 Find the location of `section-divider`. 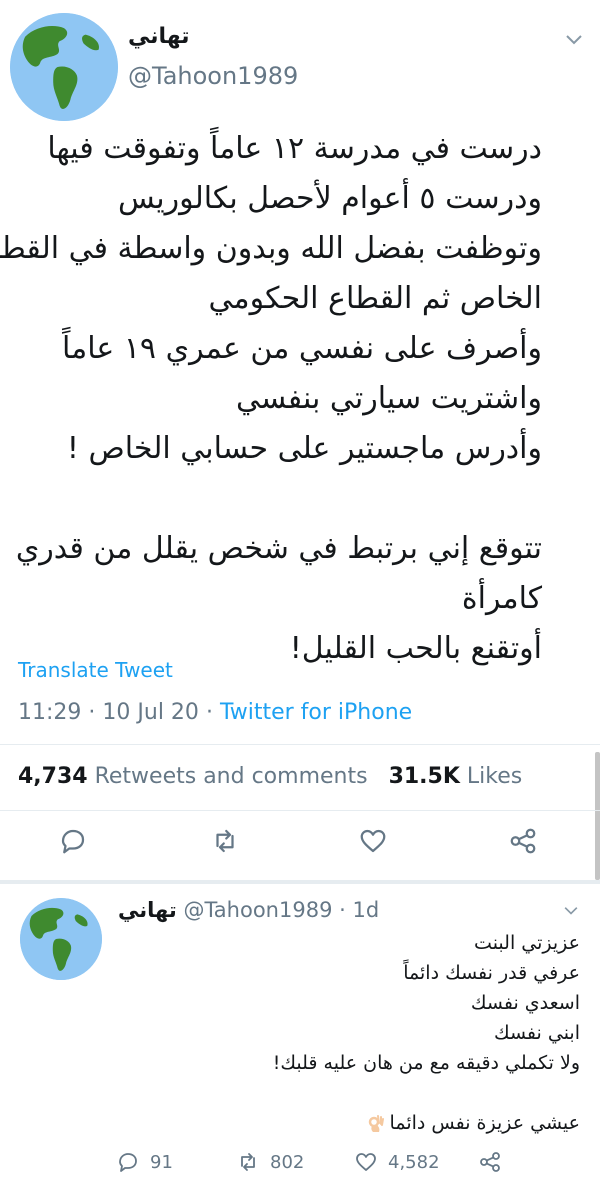

section-divider is located at coordinates (300, 882).